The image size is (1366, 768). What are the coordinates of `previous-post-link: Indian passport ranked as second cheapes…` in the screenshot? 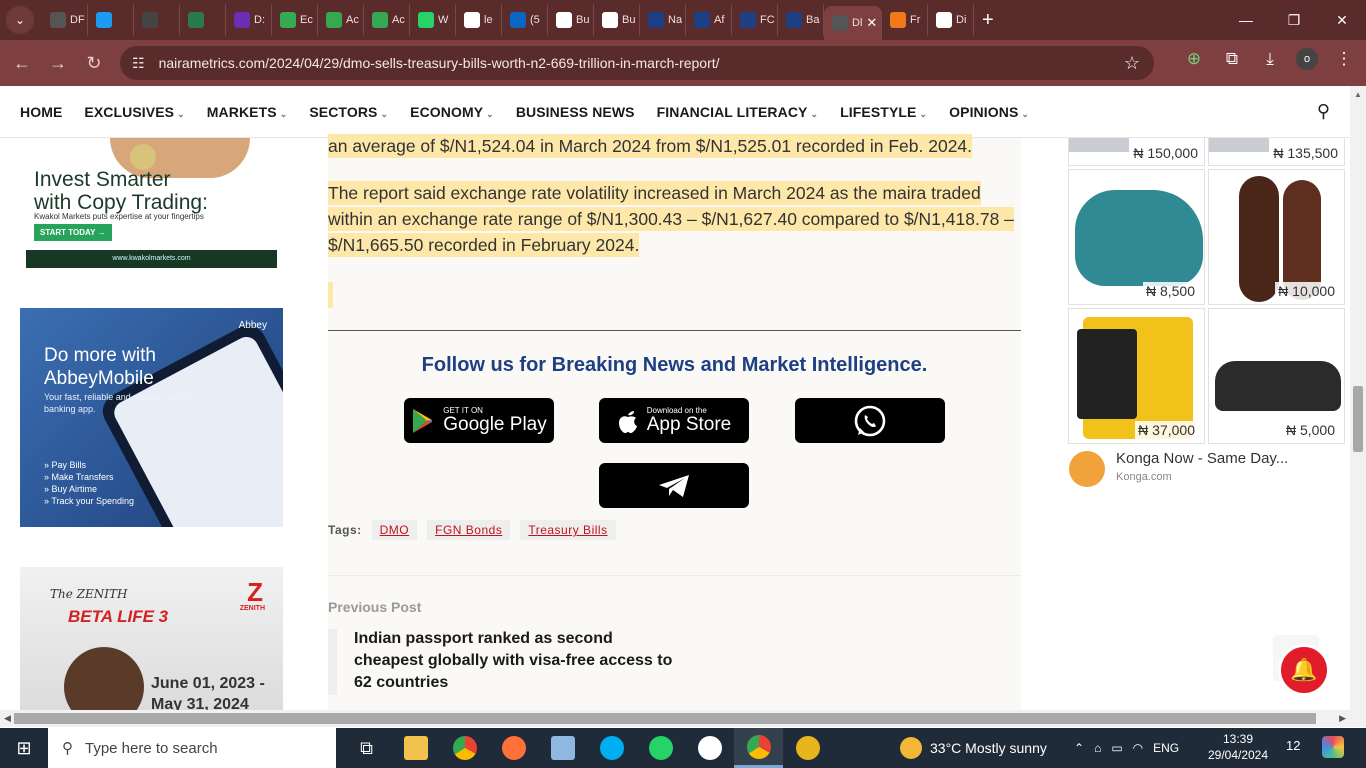 It's located at (519, 661).